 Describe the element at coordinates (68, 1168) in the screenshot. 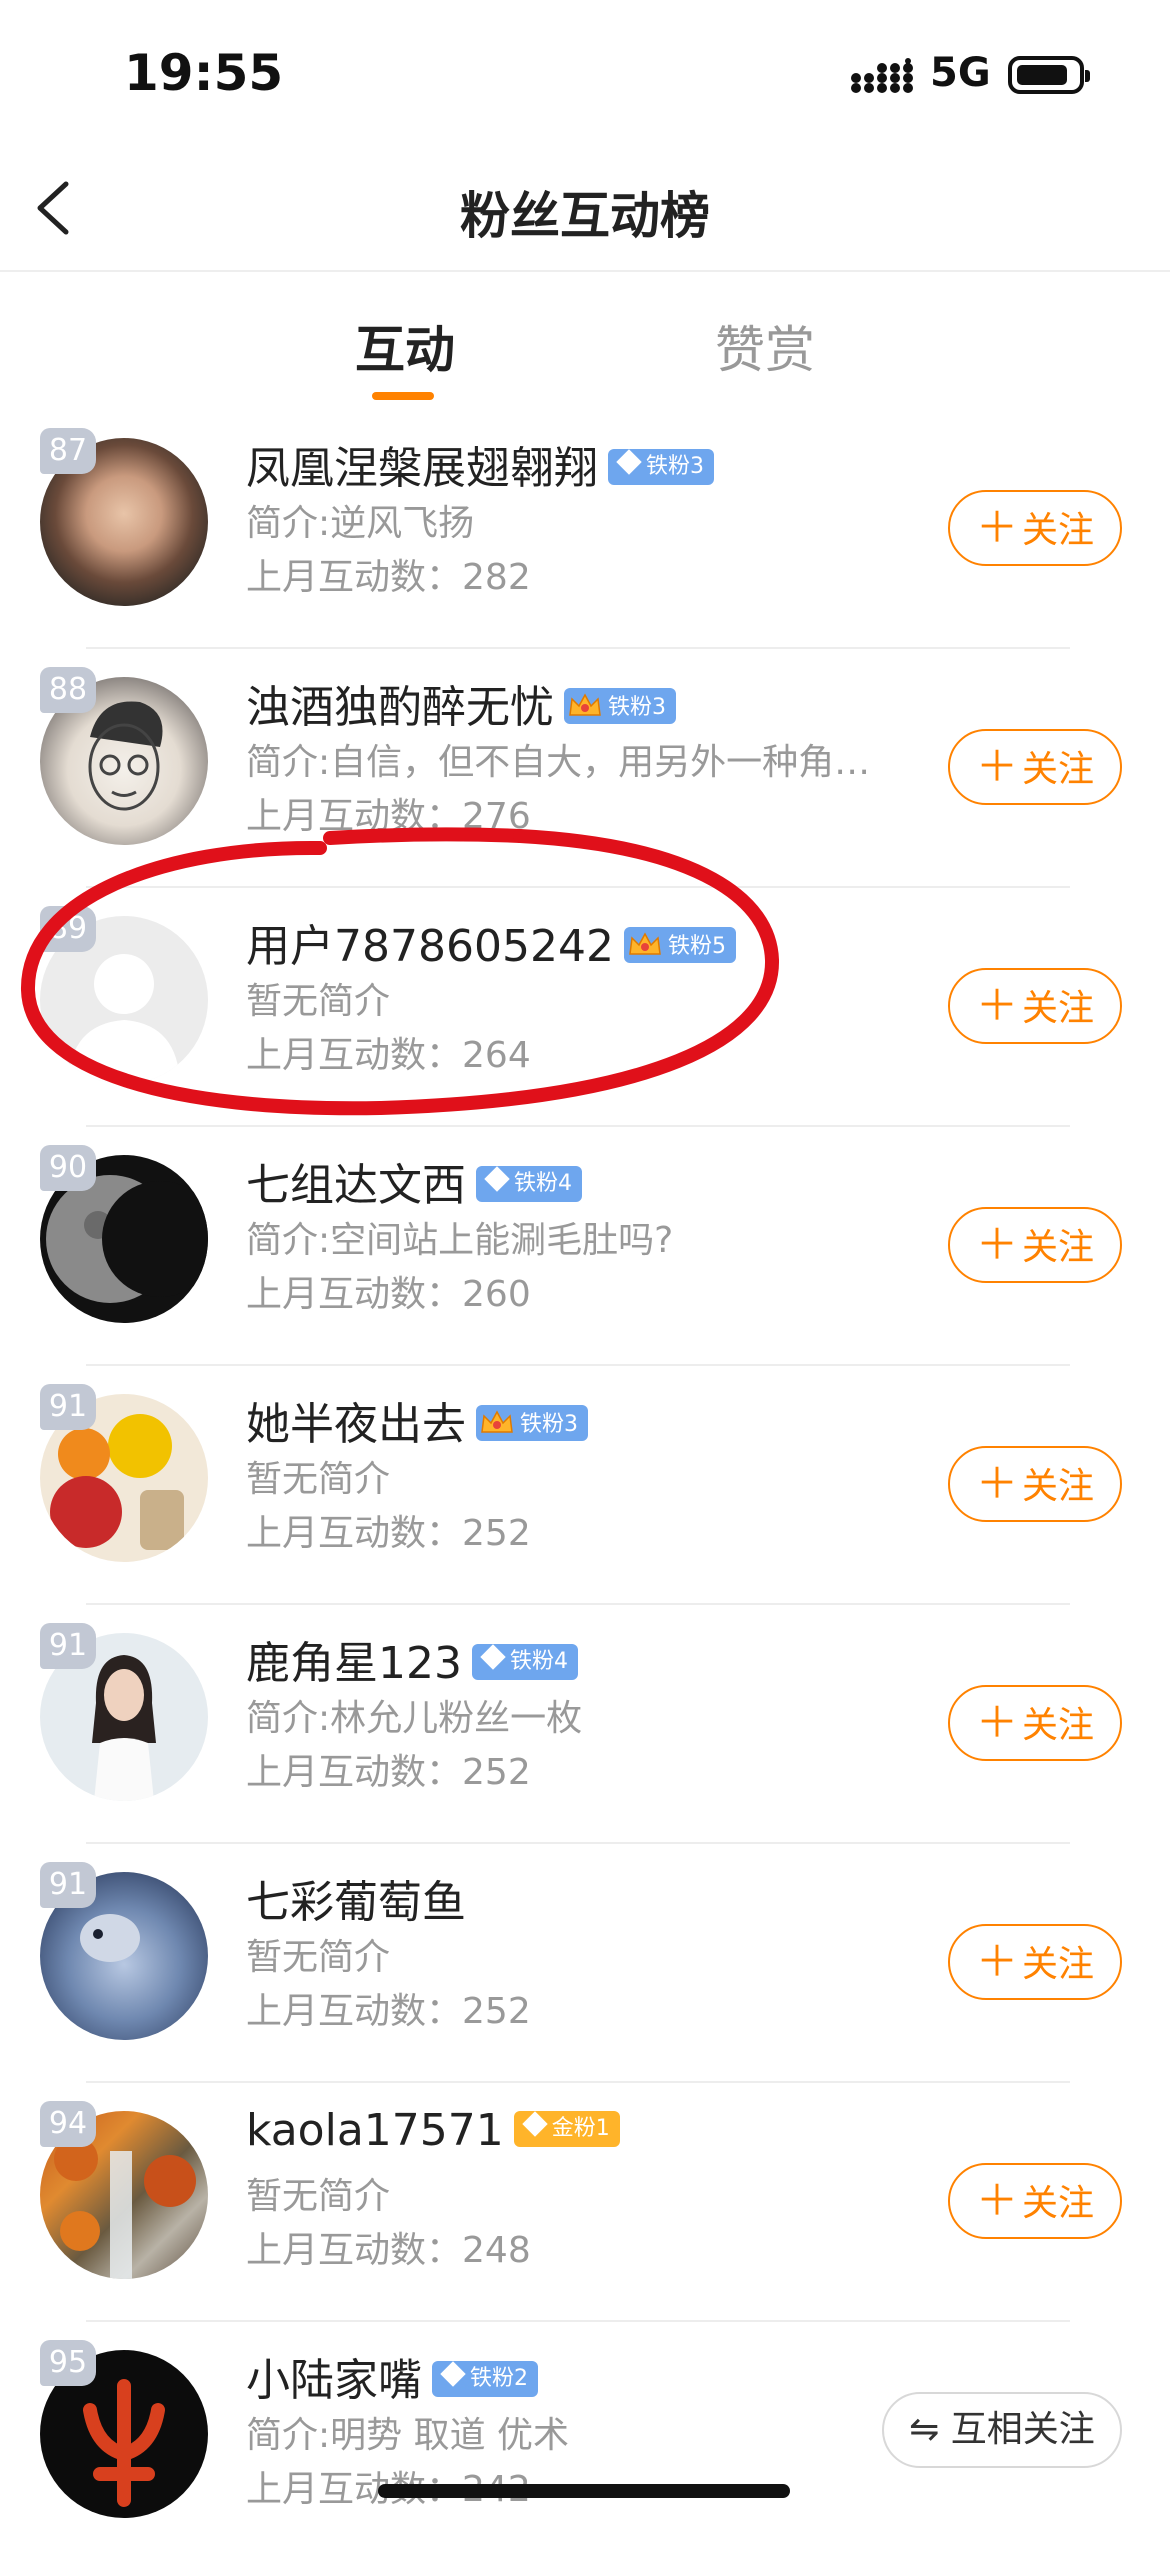

I see `rank-badge: 90` at that location.